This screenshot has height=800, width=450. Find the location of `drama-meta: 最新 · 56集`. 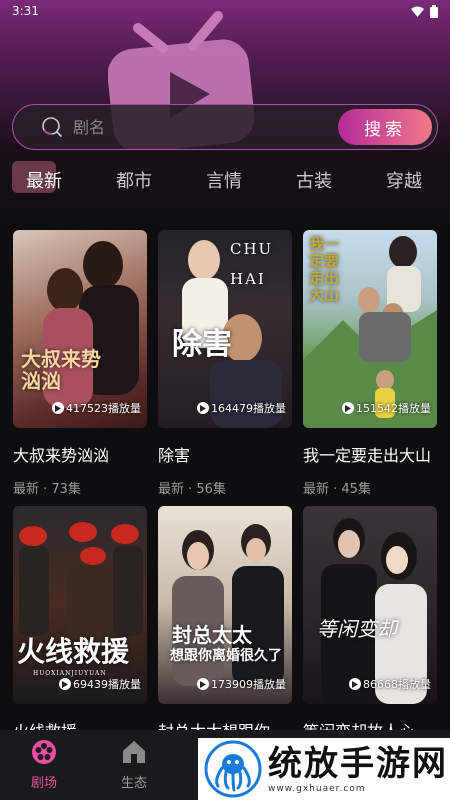

drama-meta: 最新 · 56集 is located at coordinates (192, 489).